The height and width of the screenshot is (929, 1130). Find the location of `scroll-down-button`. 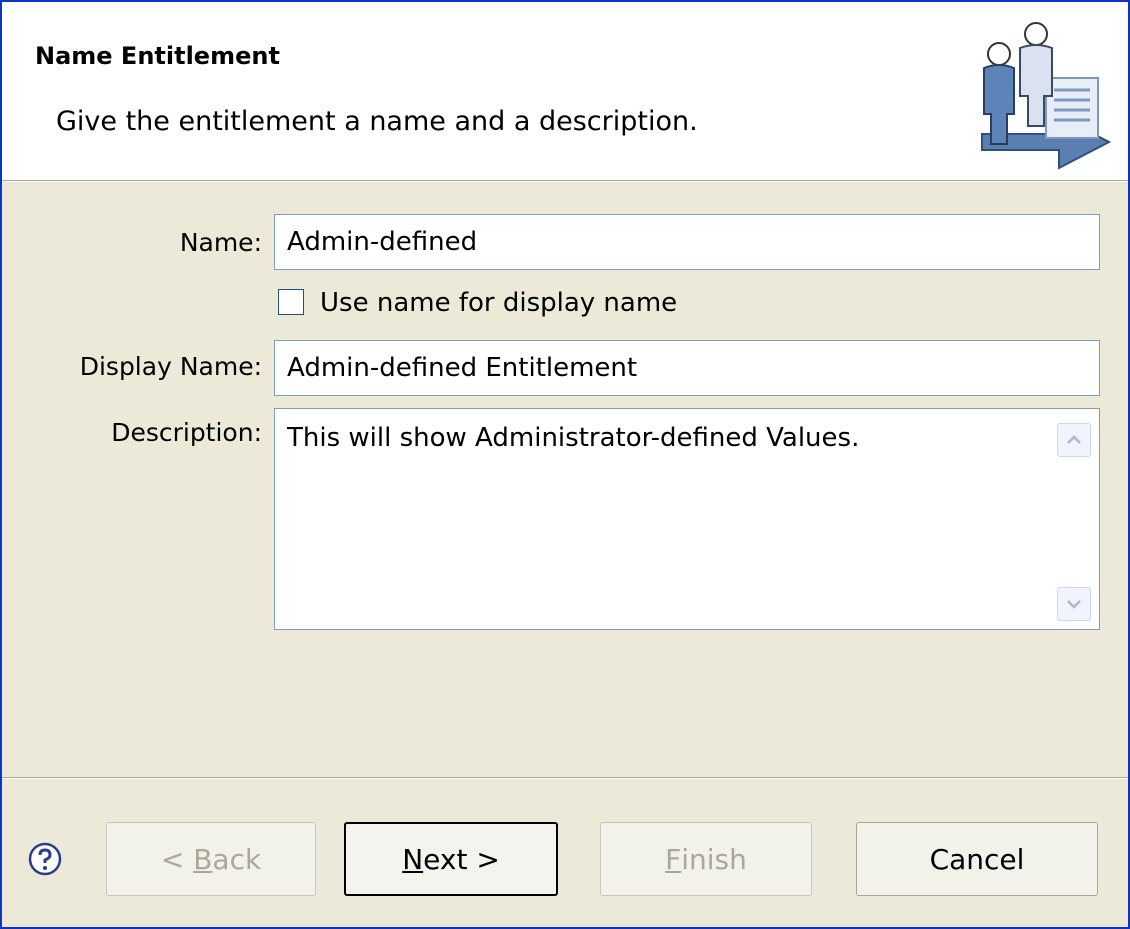

scroll-down-button is located at coordinates (1074, 604).